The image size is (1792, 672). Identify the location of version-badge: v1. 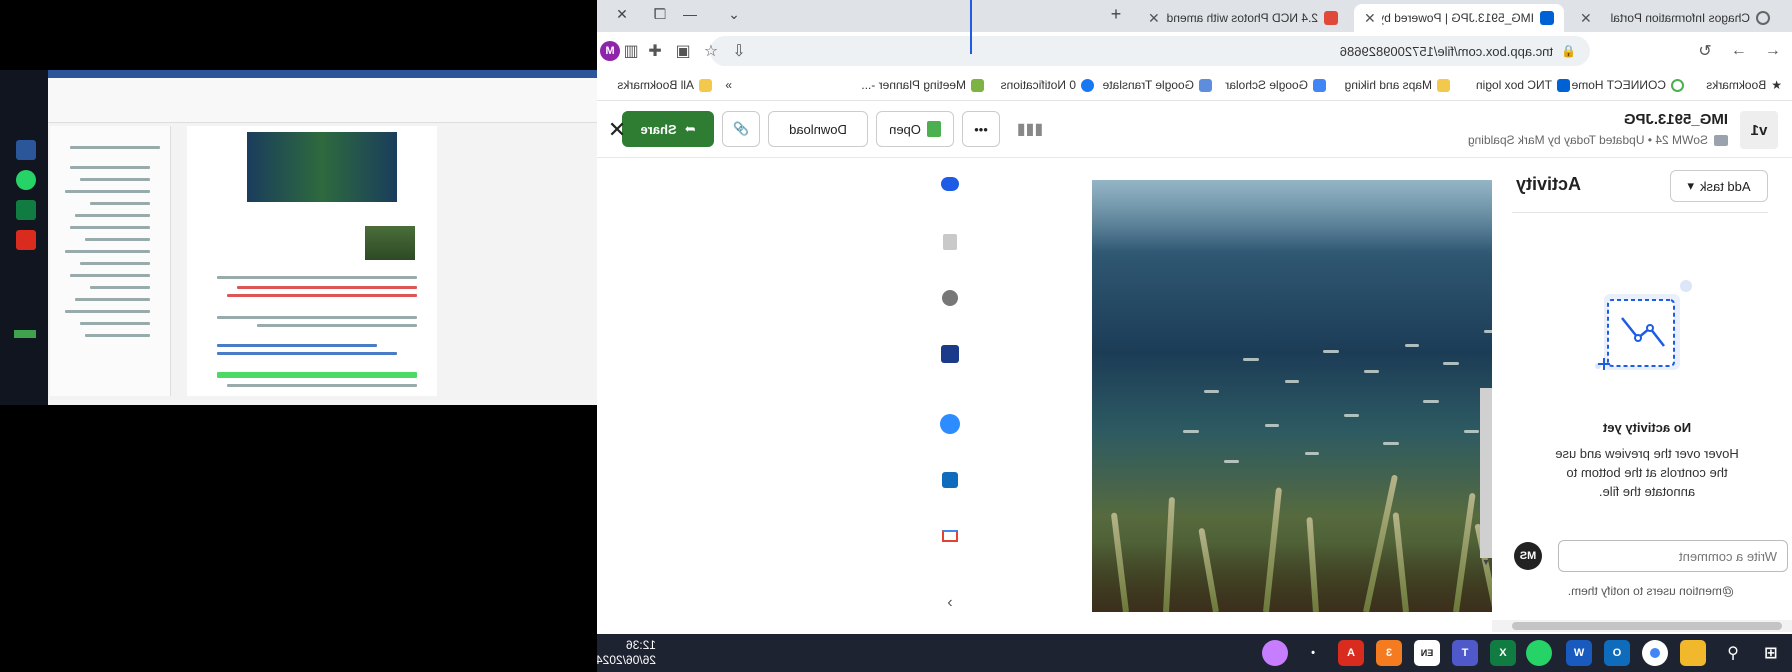
(1759, 130).